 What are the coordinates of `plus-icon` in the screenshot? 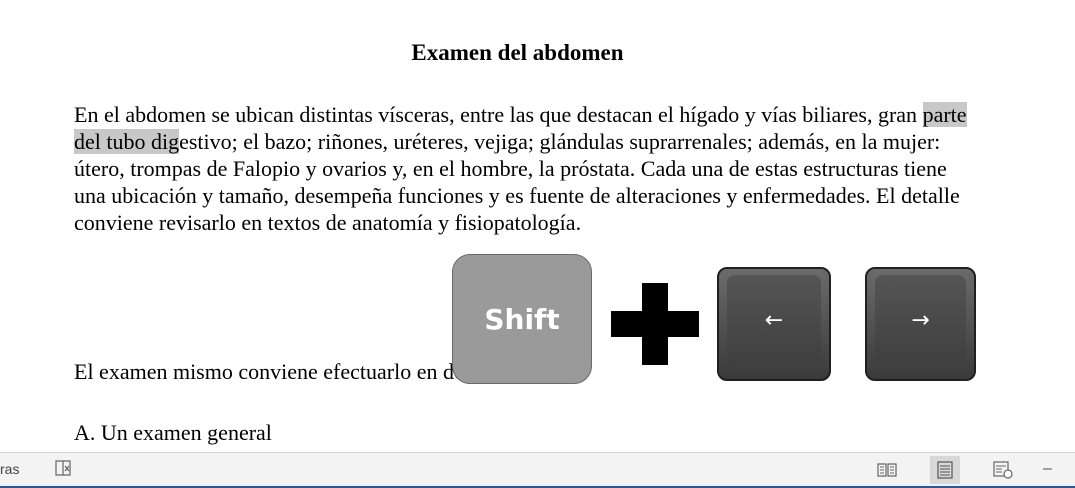 It's located at (655, 324).